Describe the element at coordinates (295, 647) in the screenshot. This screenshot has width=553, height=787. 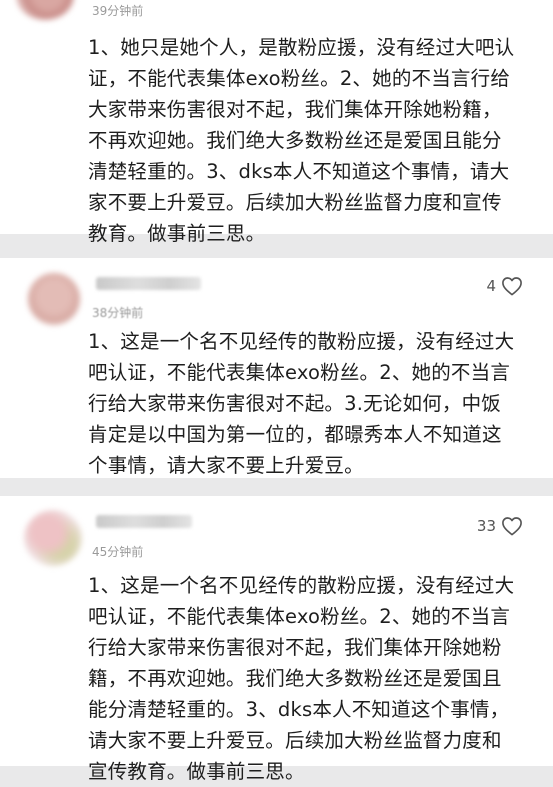
I see `comment-line: 行给大家带来伤害很对不起，我们集体开除她粉` at that location.